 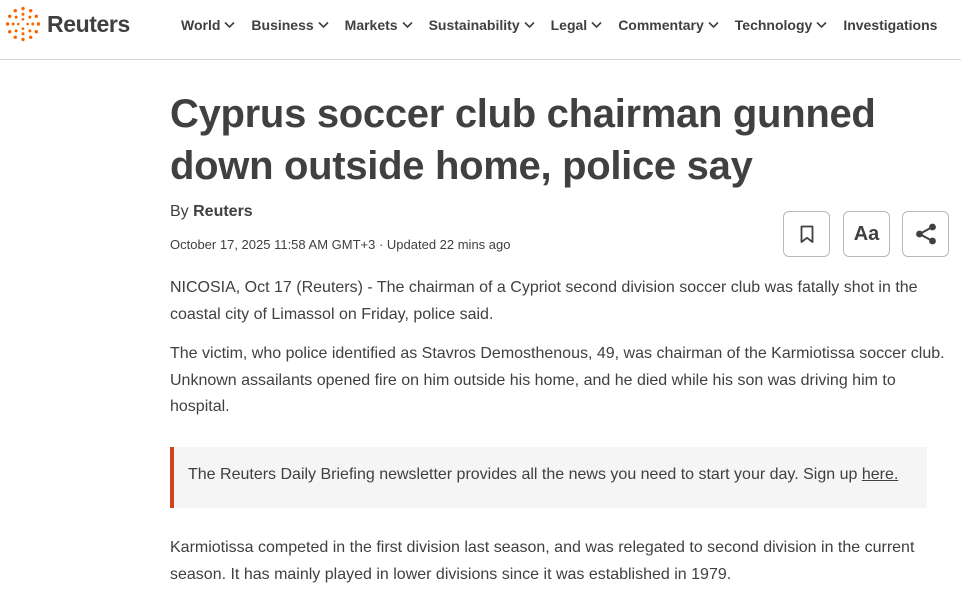 I want to click on nav-item-sustainability: Sustainability, so click(x=482, y=25).